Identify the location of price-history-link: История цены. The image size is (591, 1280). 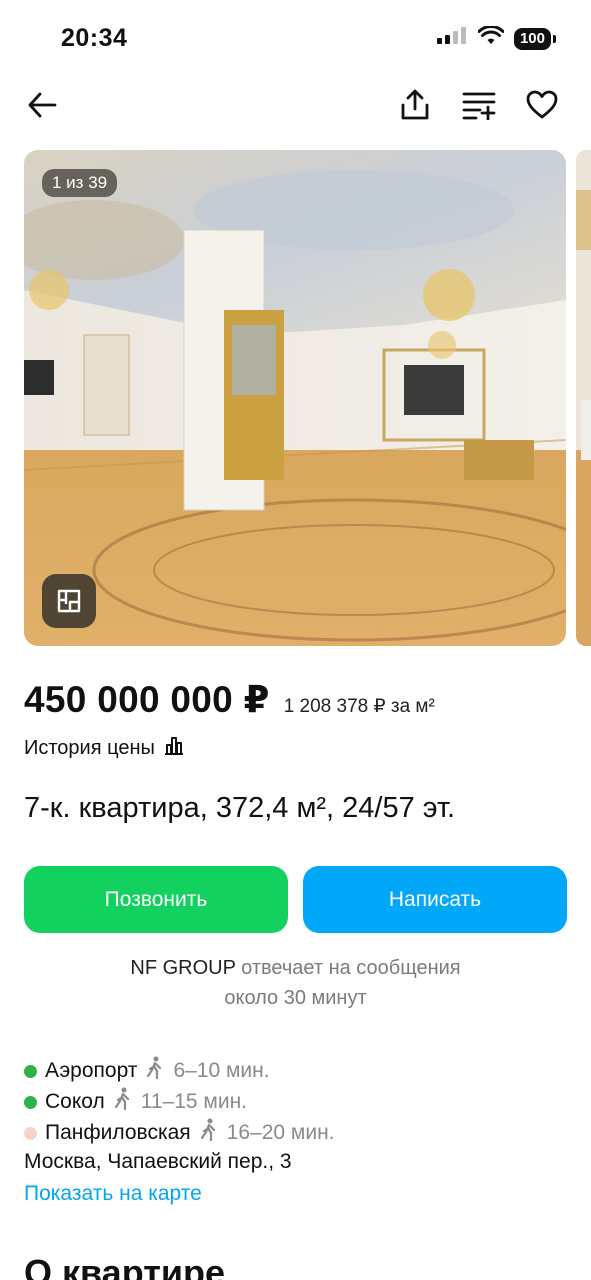
(104, 748).